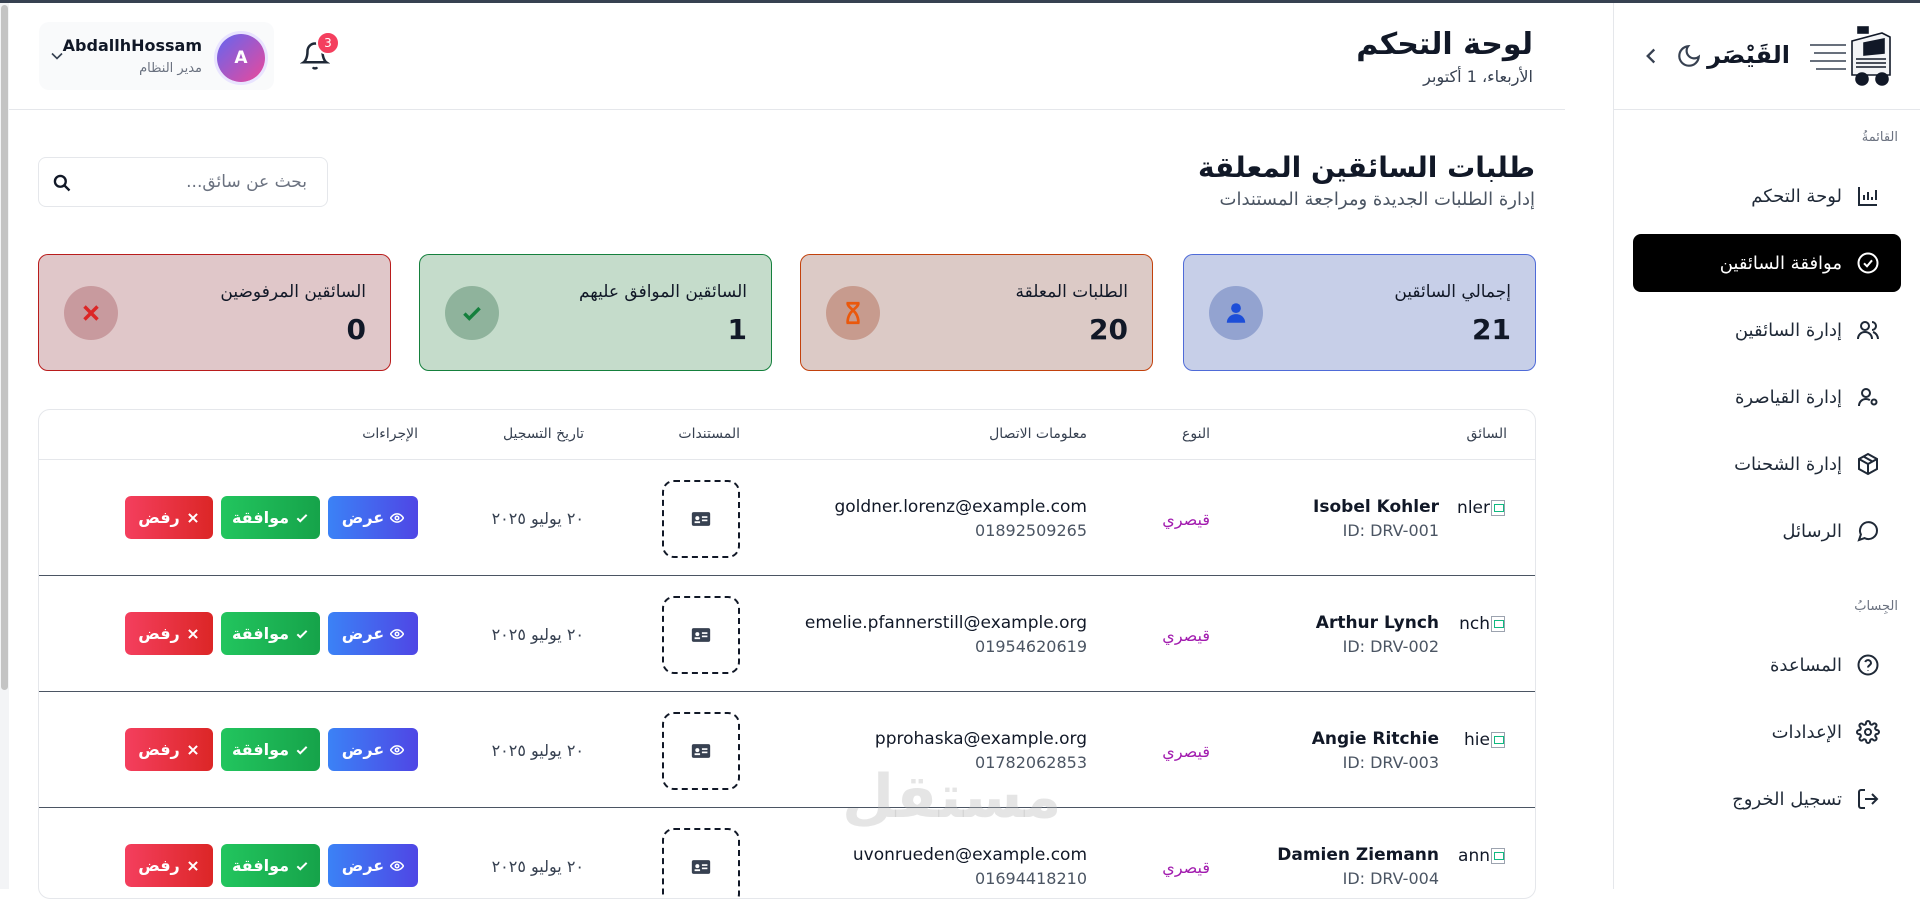  Describe the element at coordinates (328, 43) in the screenshot. I see `notification-badge: 3` at that location.